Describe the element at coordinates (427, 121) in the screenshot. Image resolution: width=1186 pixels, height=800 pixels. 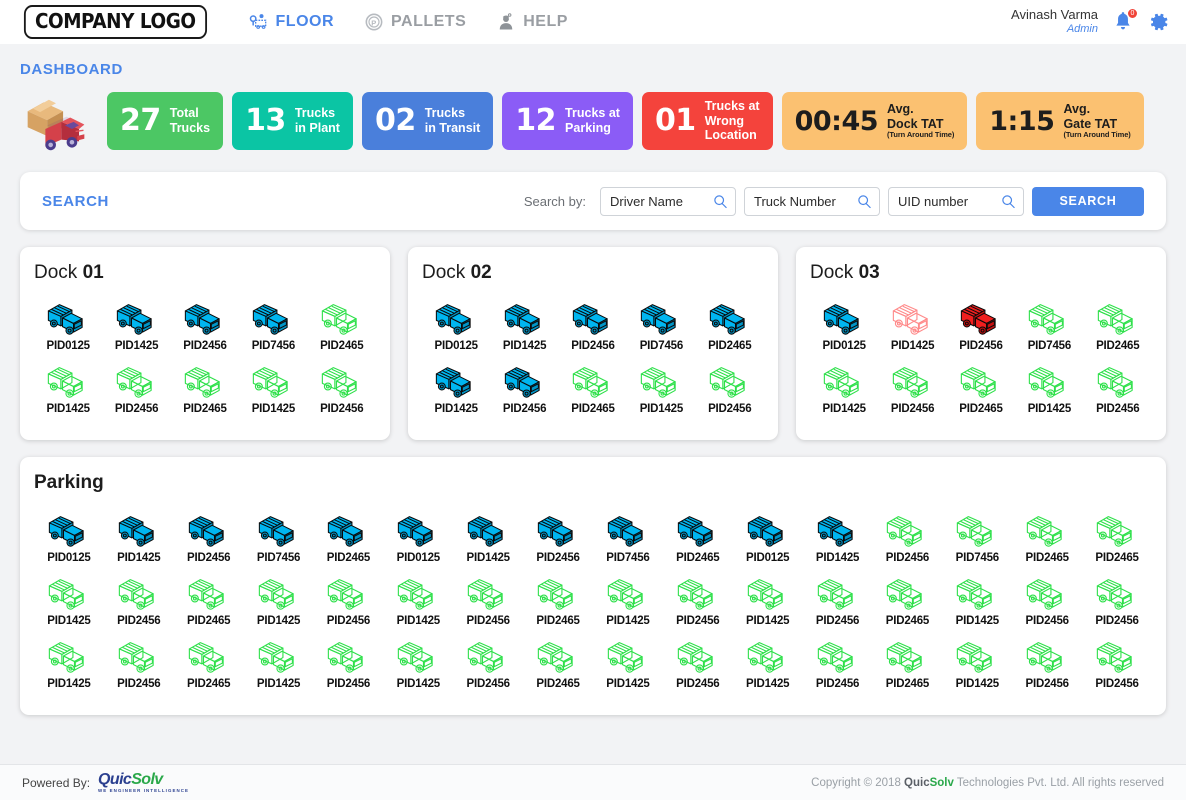
I see `kpi-trucks-in-transit: 02 Trucks in Transit` at that location.